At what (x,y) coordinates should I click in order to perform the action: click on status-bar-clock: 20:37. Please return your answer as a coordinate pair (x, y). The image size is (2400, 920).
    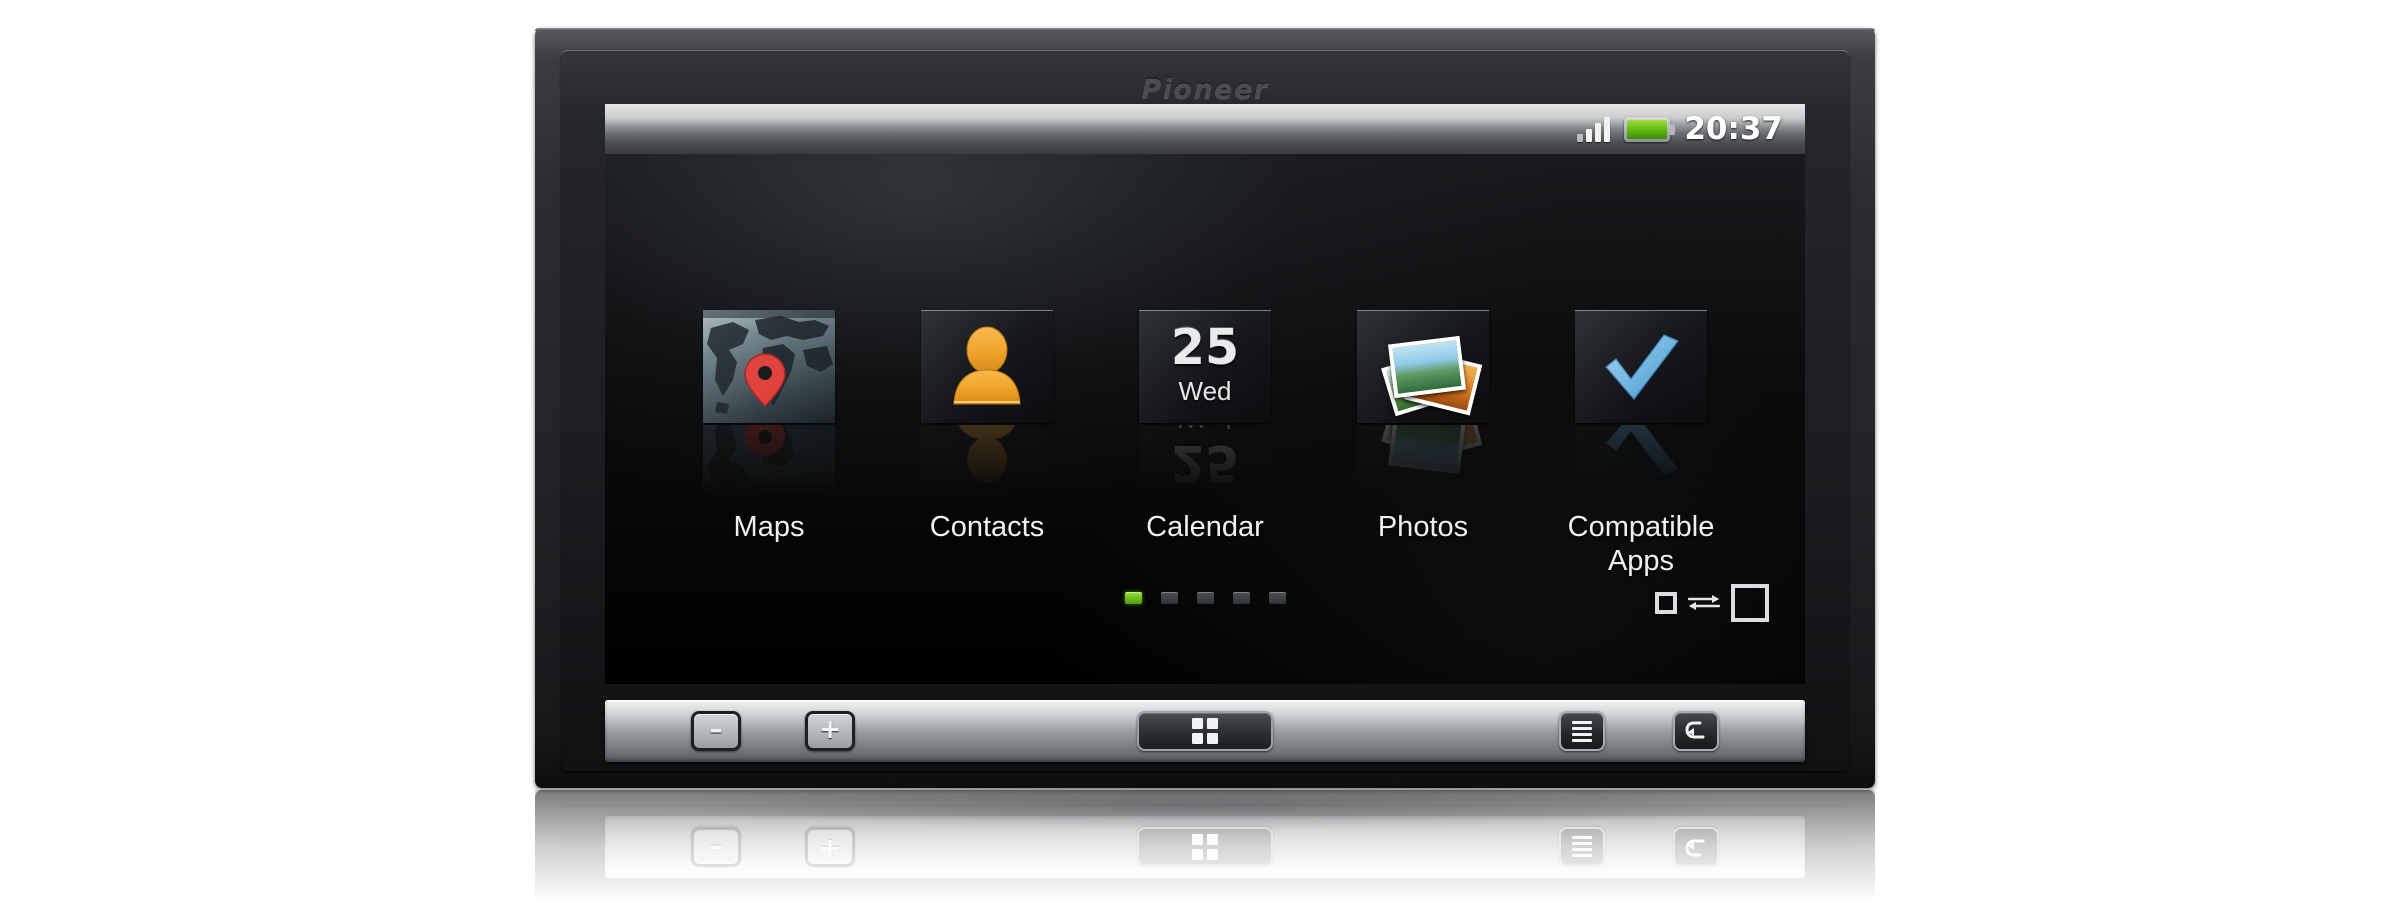
    Looking at the image, I should click on (1733, 129).